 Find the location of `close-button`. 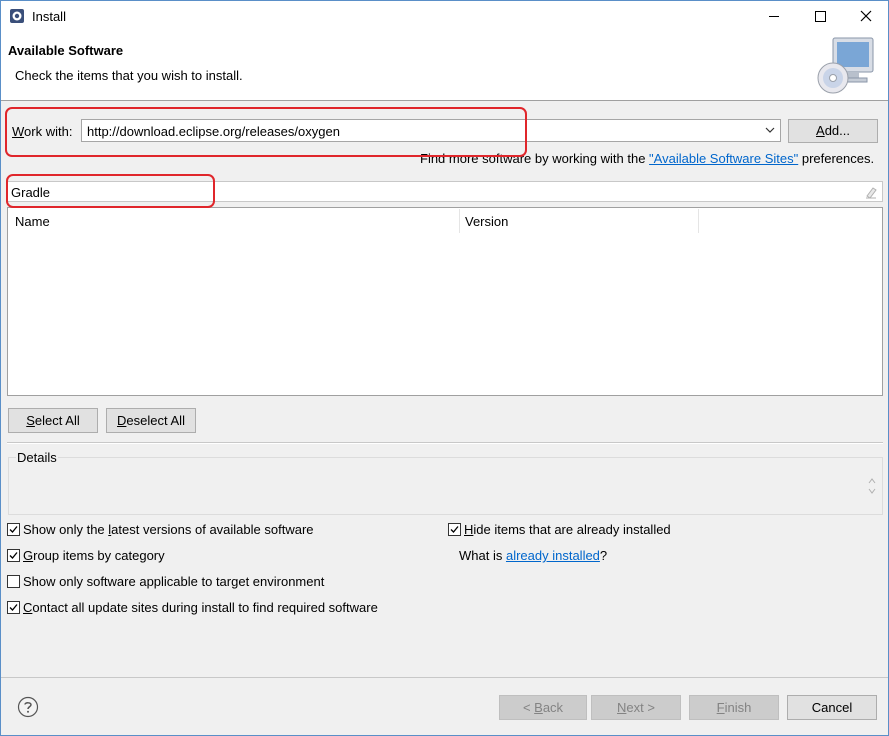

close-button is located at coordinates (865, 16).